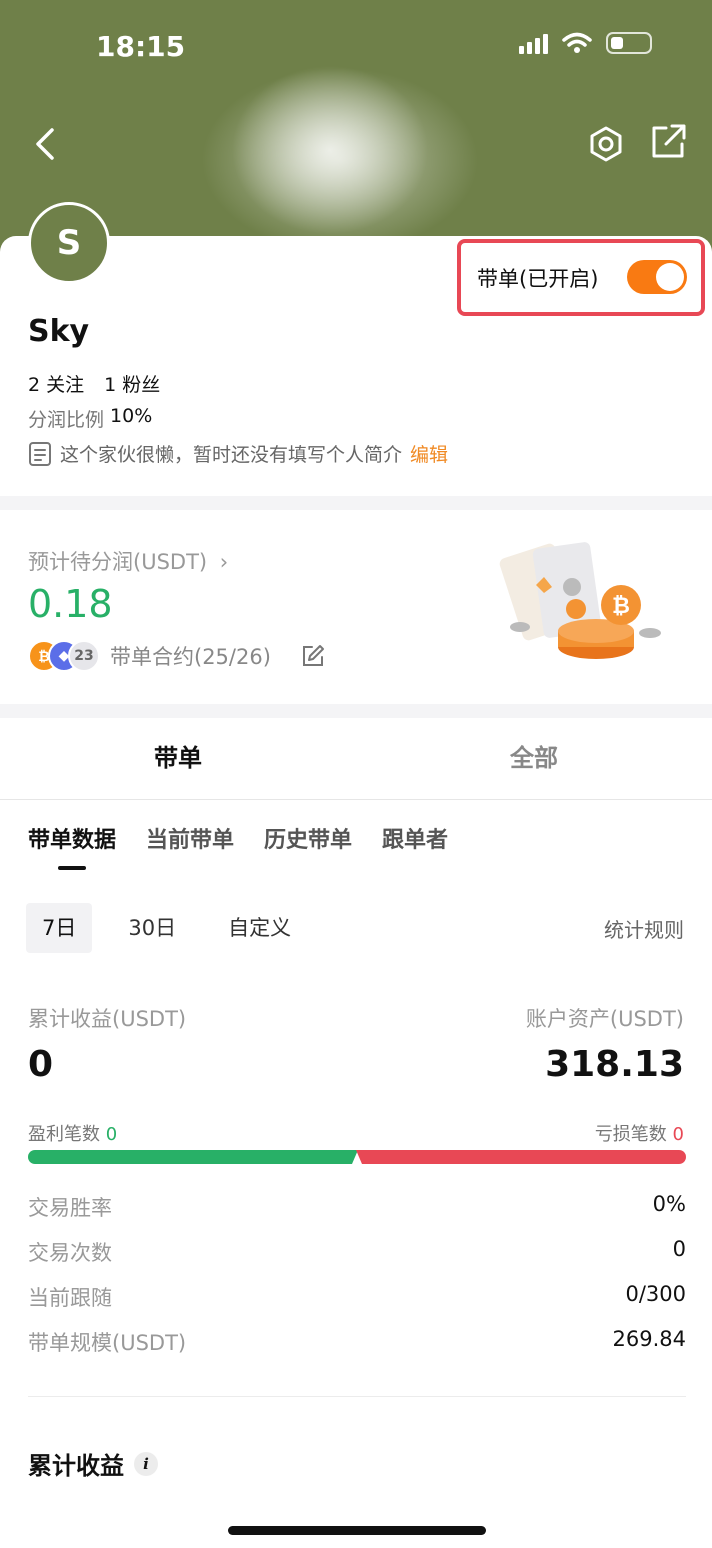  What do you see at coordinates (238, 846) in the screenshot?
I see `sub-tabs: 带单数据 当前带单 历史带单 跟单者` at bounding box center [238, 846].